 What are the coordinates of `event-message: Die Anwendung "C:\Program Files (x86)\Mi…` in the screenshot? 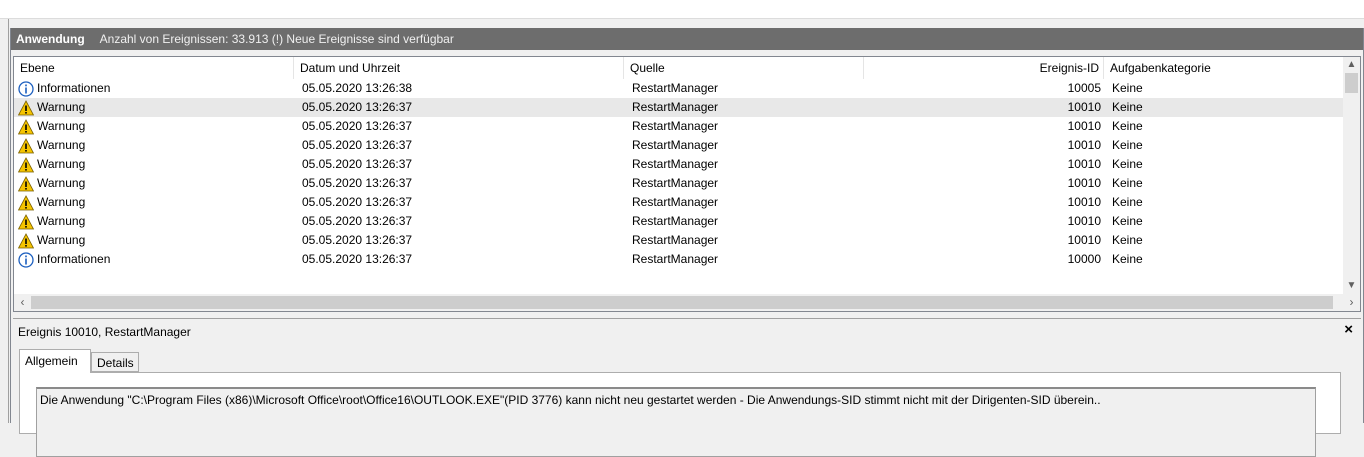 It's located at (676, 422).